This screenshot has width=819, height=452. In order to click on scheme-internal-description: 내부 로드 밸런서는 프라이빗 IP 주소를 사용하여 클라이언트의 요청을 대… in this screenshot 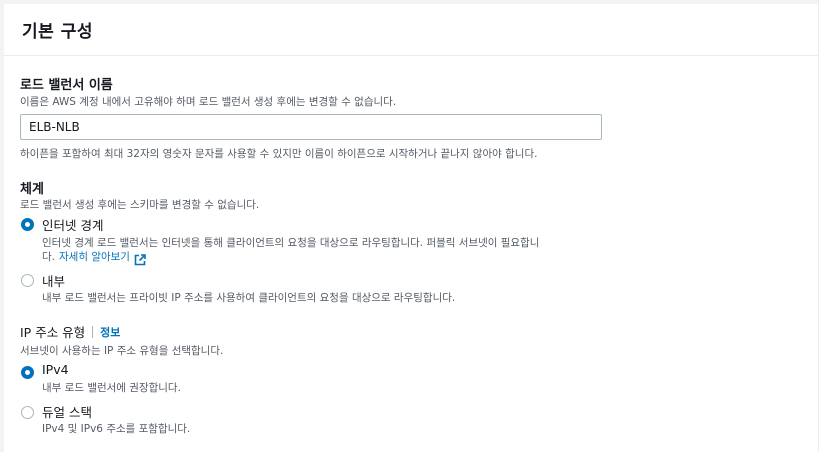, I will do `click(249, 298)`.